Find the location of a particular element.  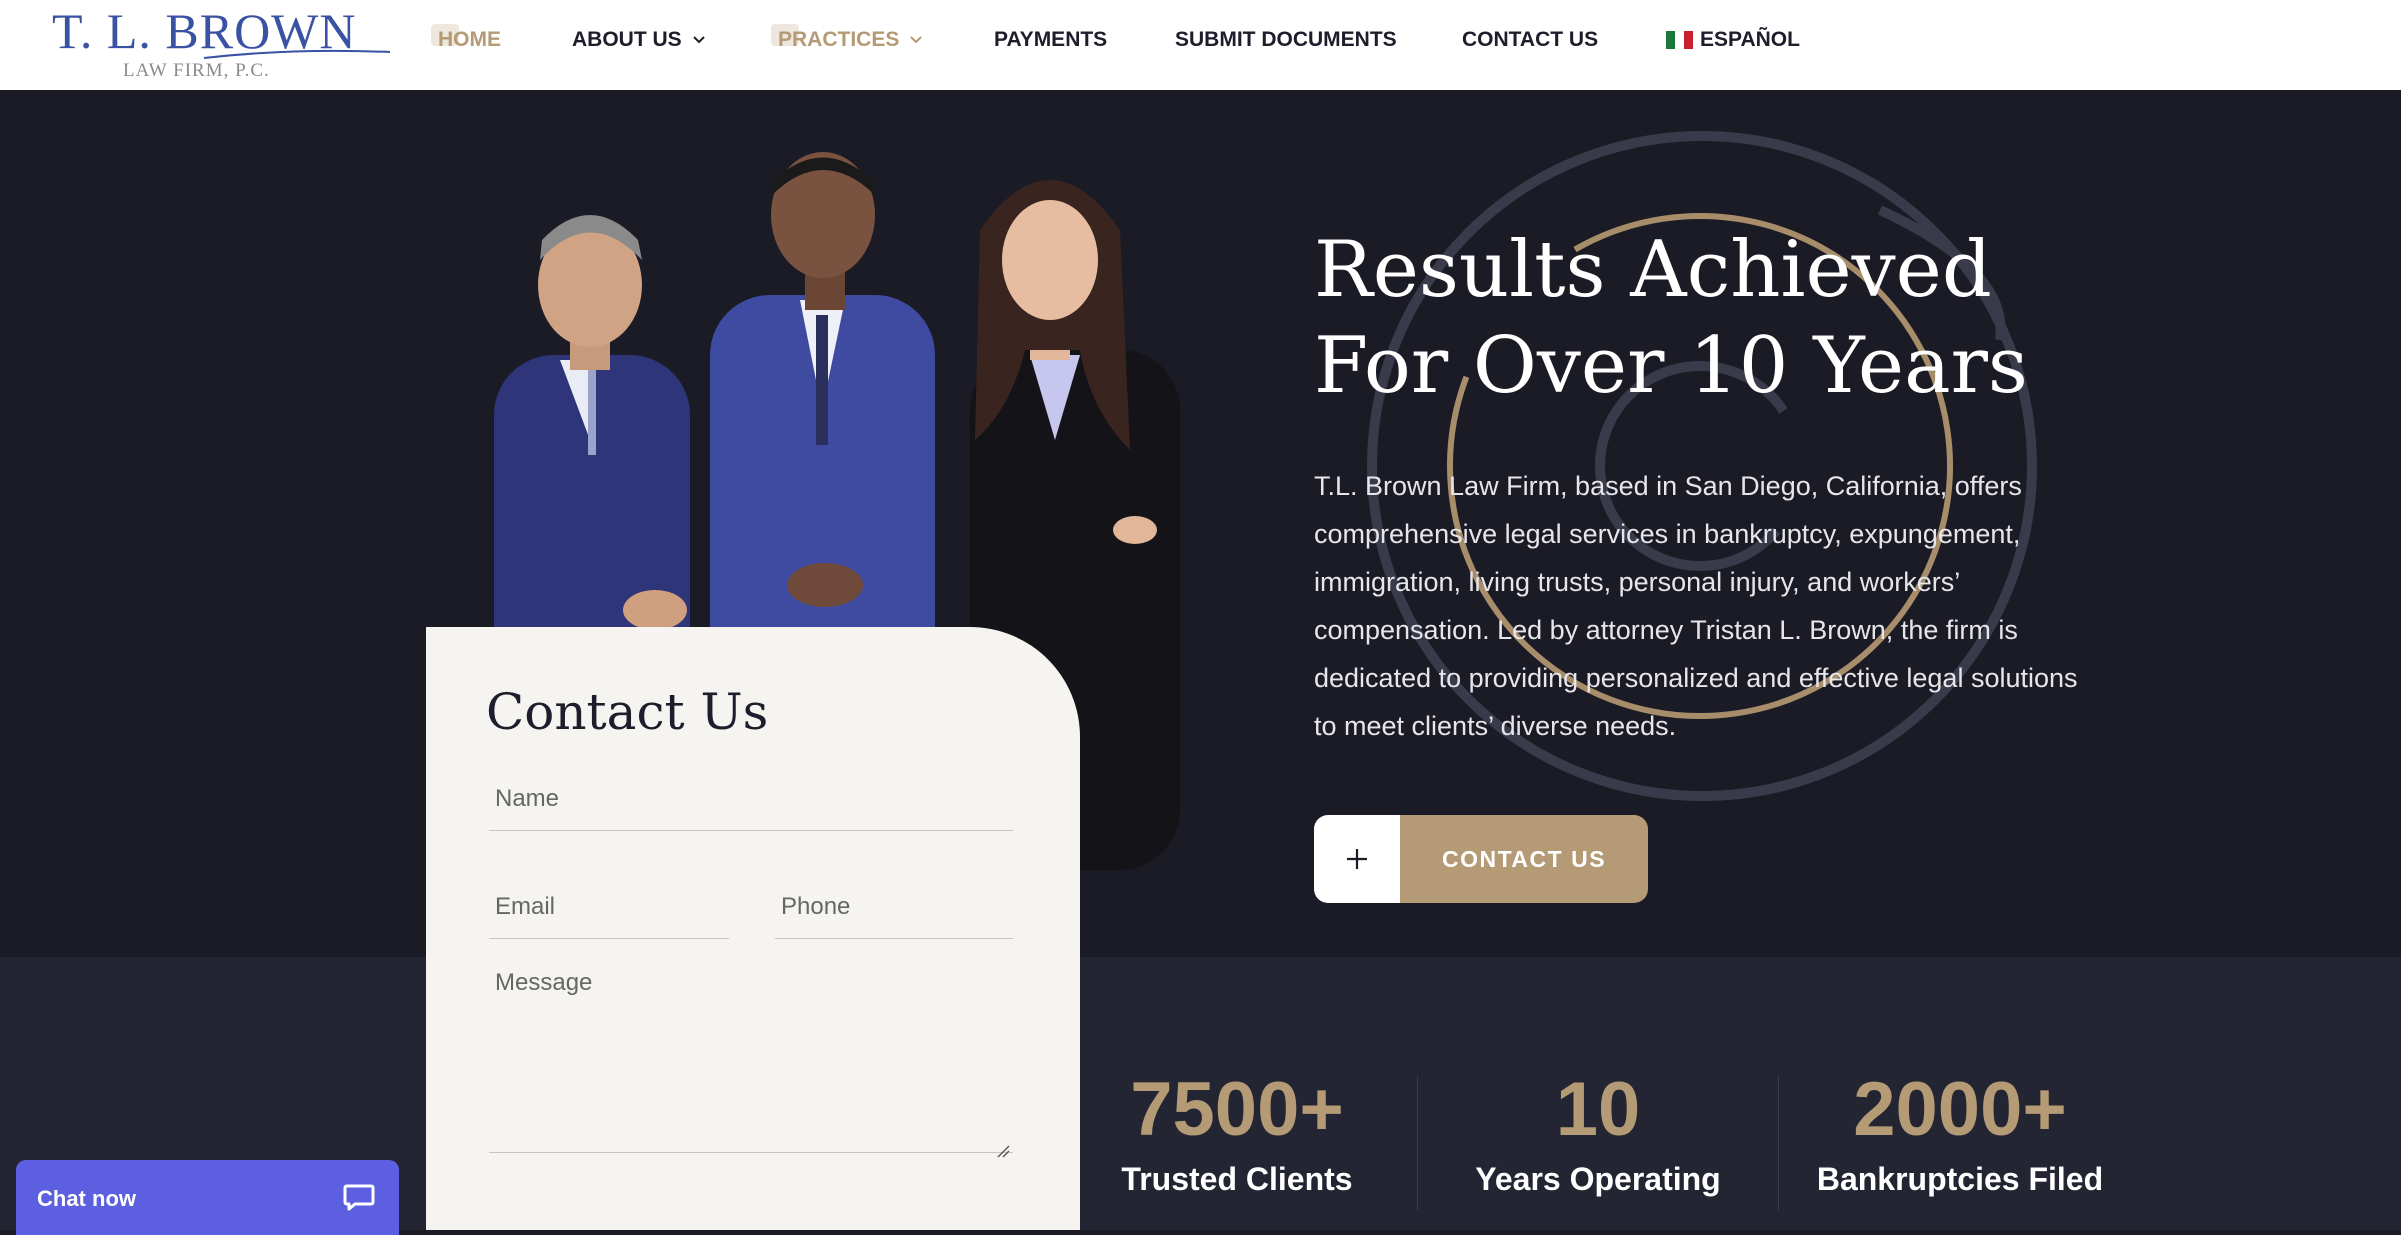

stat-bankruptcies-filed: 2000+ Bankruptcies Filed is located at coordinates (1960, 1131).